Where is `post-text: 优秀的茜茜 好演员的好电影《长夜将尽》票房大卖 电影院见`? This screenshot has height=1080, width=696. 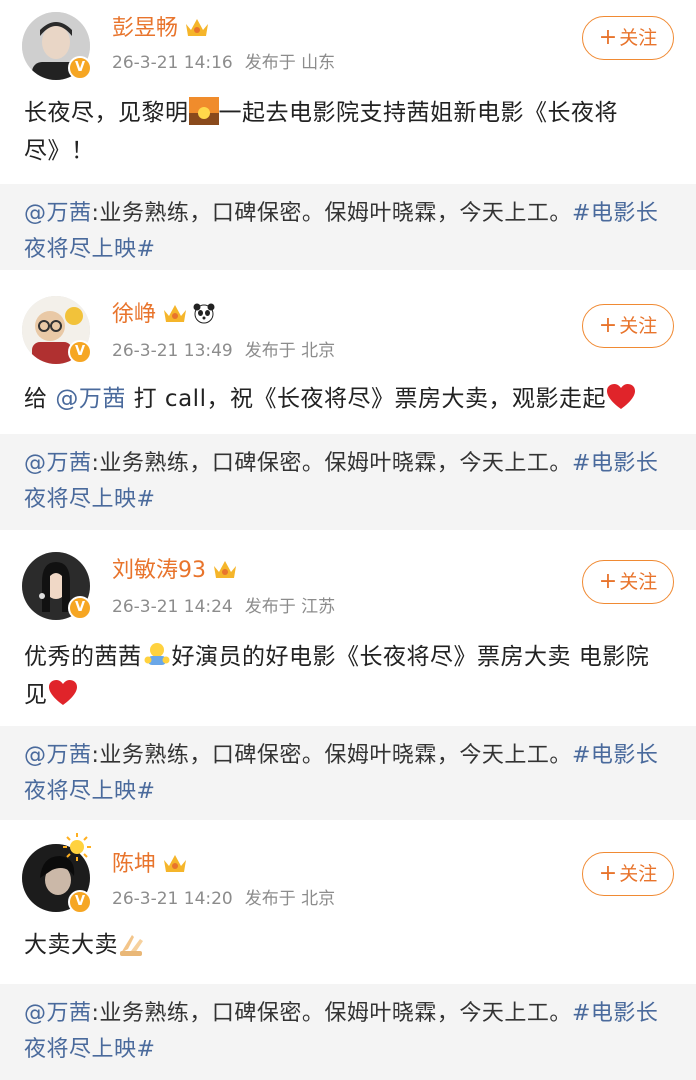 post-text: 优秀的茜茜 好演员的好电影《长夜将尽》票房大卖 电影院见 is located at coordinates (348, 676).